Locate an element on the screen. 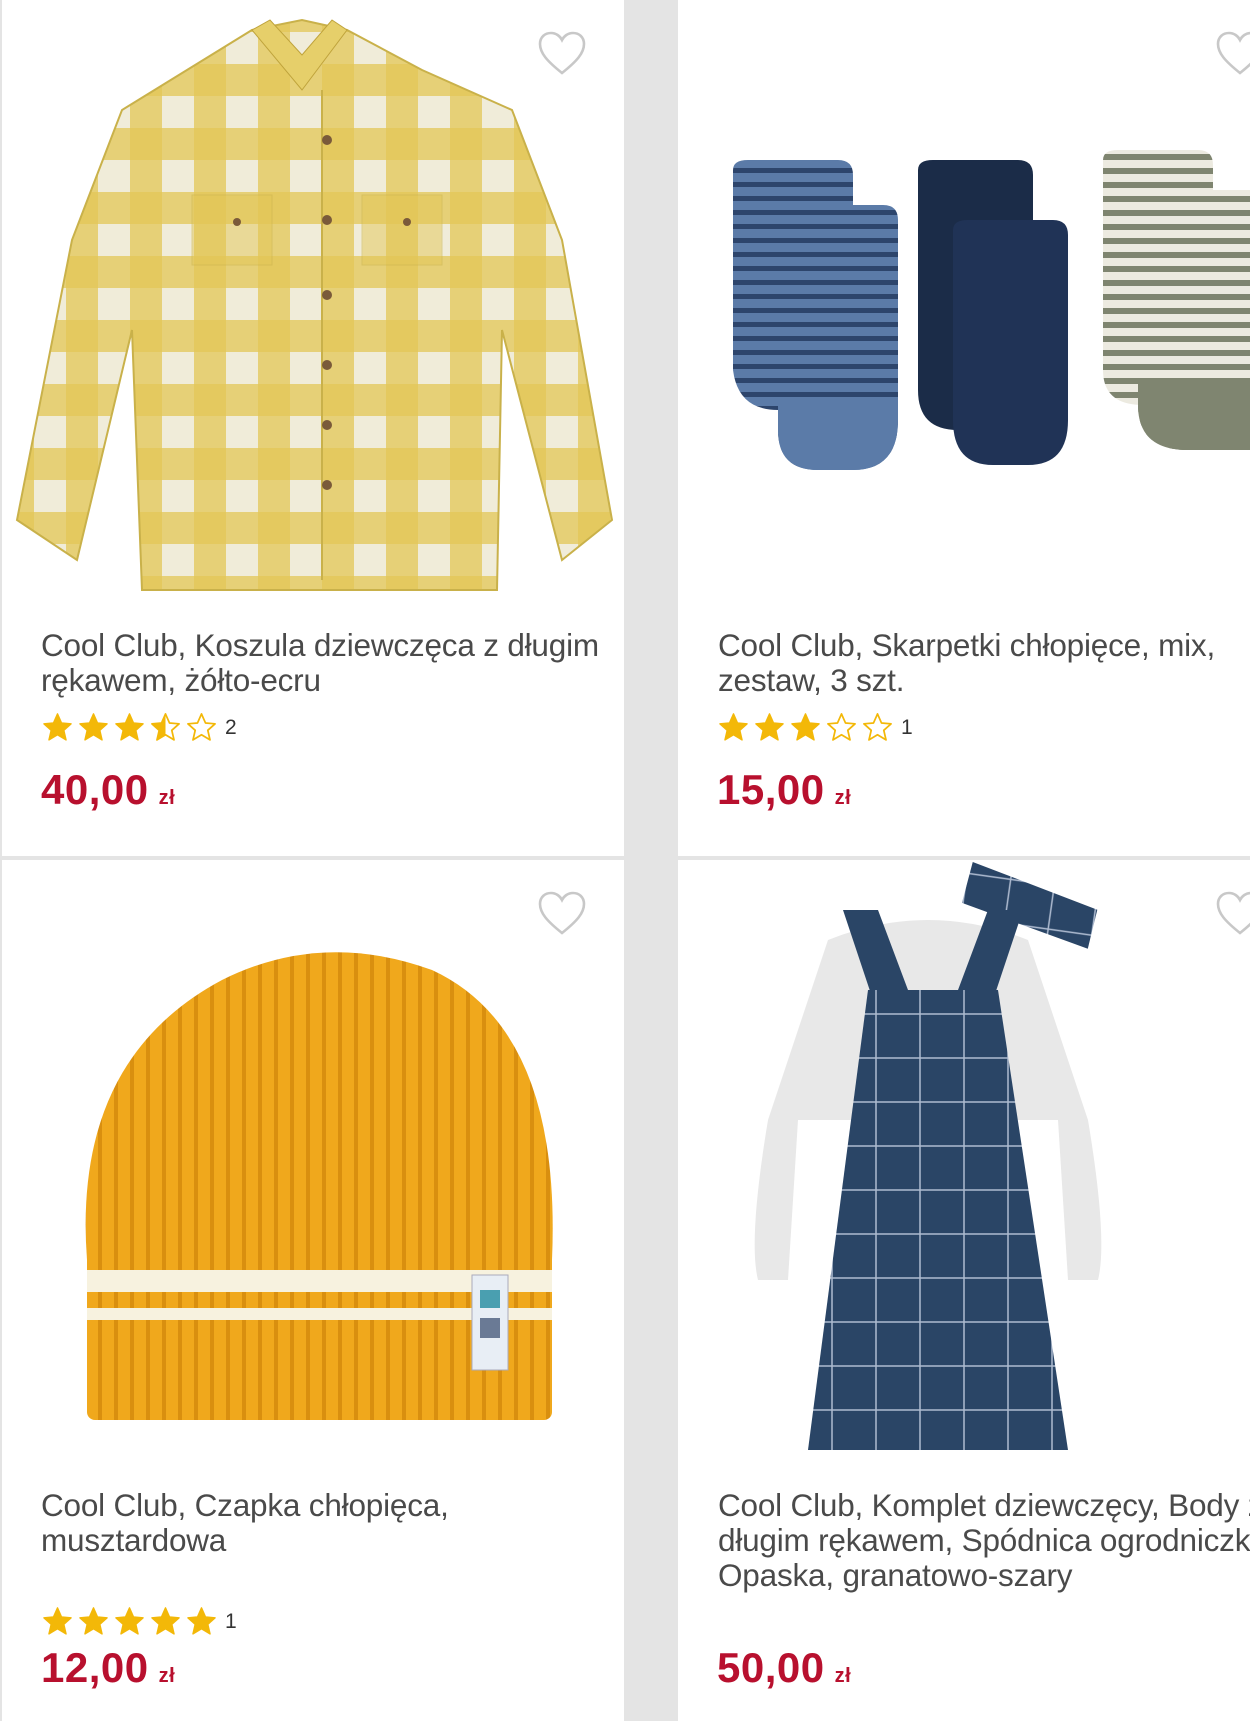  rating-count: 2 is located at coordinates (231, 727).